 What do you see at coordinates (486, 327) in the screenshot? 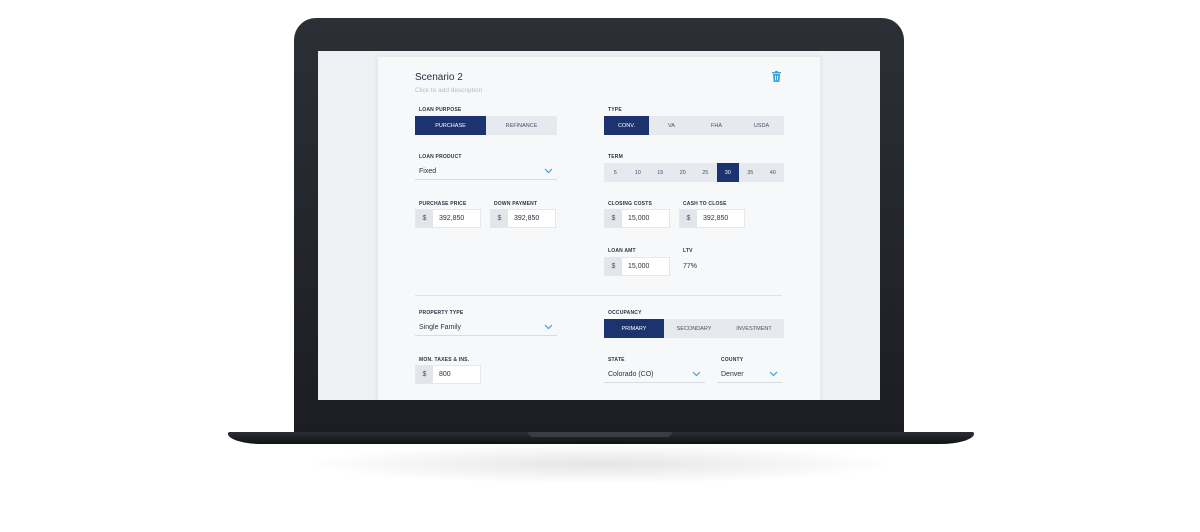
I see `property-type-select: Single Family` at bounding box center [486, 327].